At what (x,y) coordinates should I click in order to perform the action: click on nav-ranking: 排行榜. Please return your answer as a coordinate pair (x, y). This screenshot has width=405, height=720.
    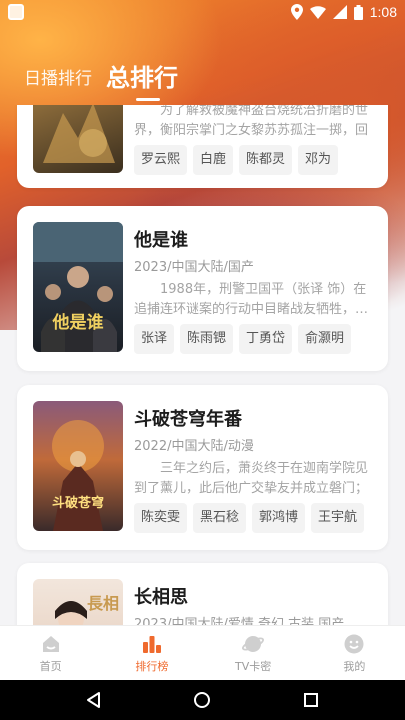
    Looking at the image, I should click on (151, 653).